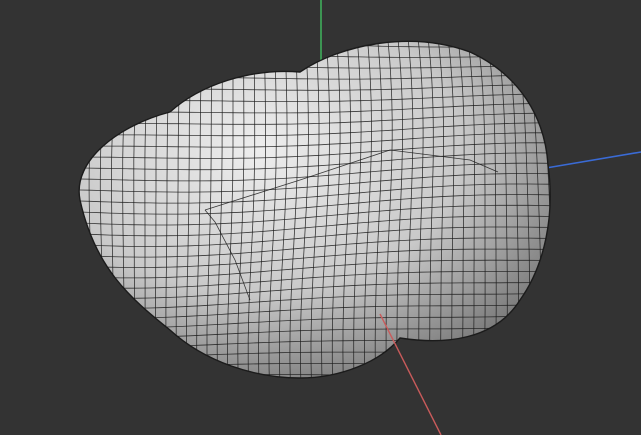 The width and height of the screenshot is (641, 435). What do you see at coordinates (593, 160) in the screenshot?
I see `z-axis-line` at bounding box center [593, 160].